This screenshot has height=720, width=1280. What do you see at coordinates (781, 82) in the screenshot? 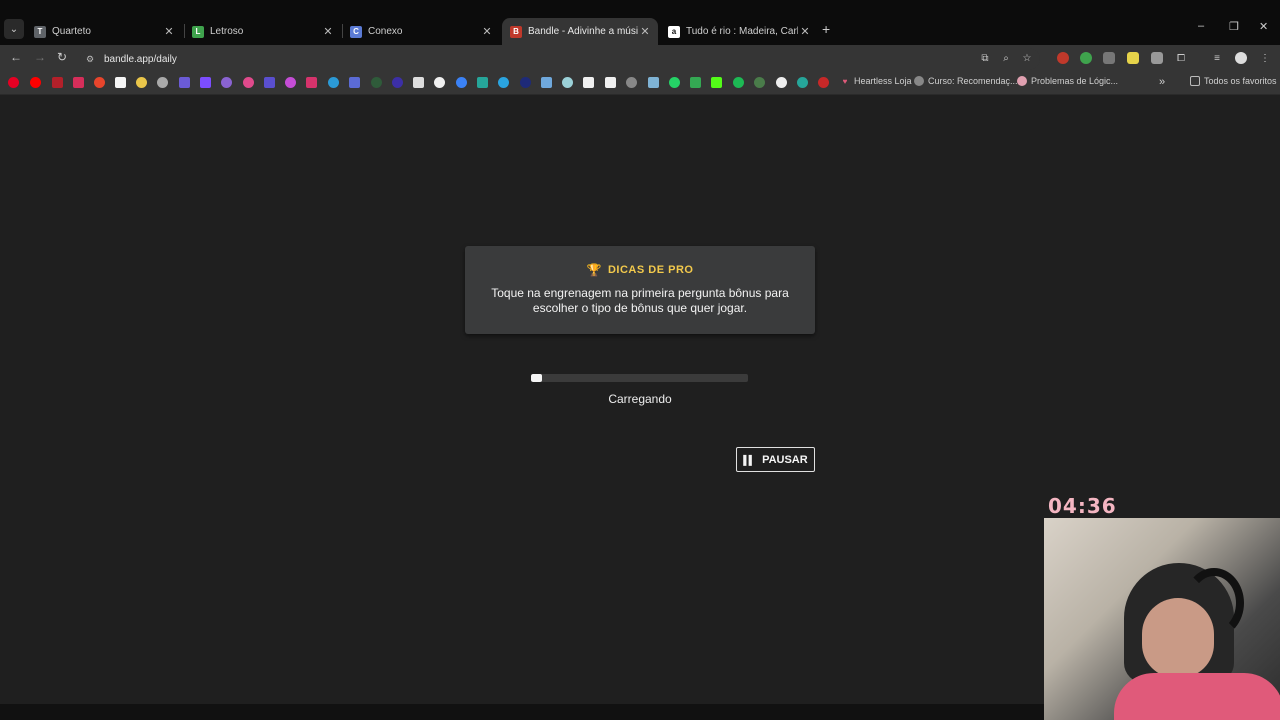
I see `diamond-bookmark-icon` at bounding box center [781, 82].